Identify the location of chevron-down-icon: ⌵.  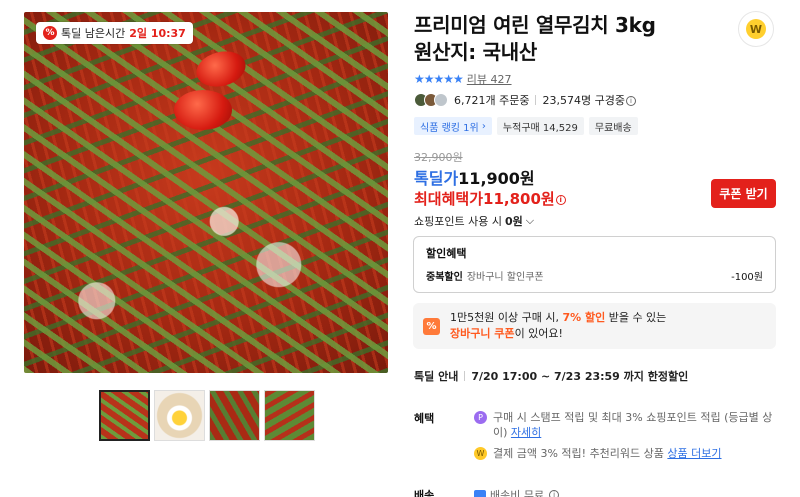
(530, 220).